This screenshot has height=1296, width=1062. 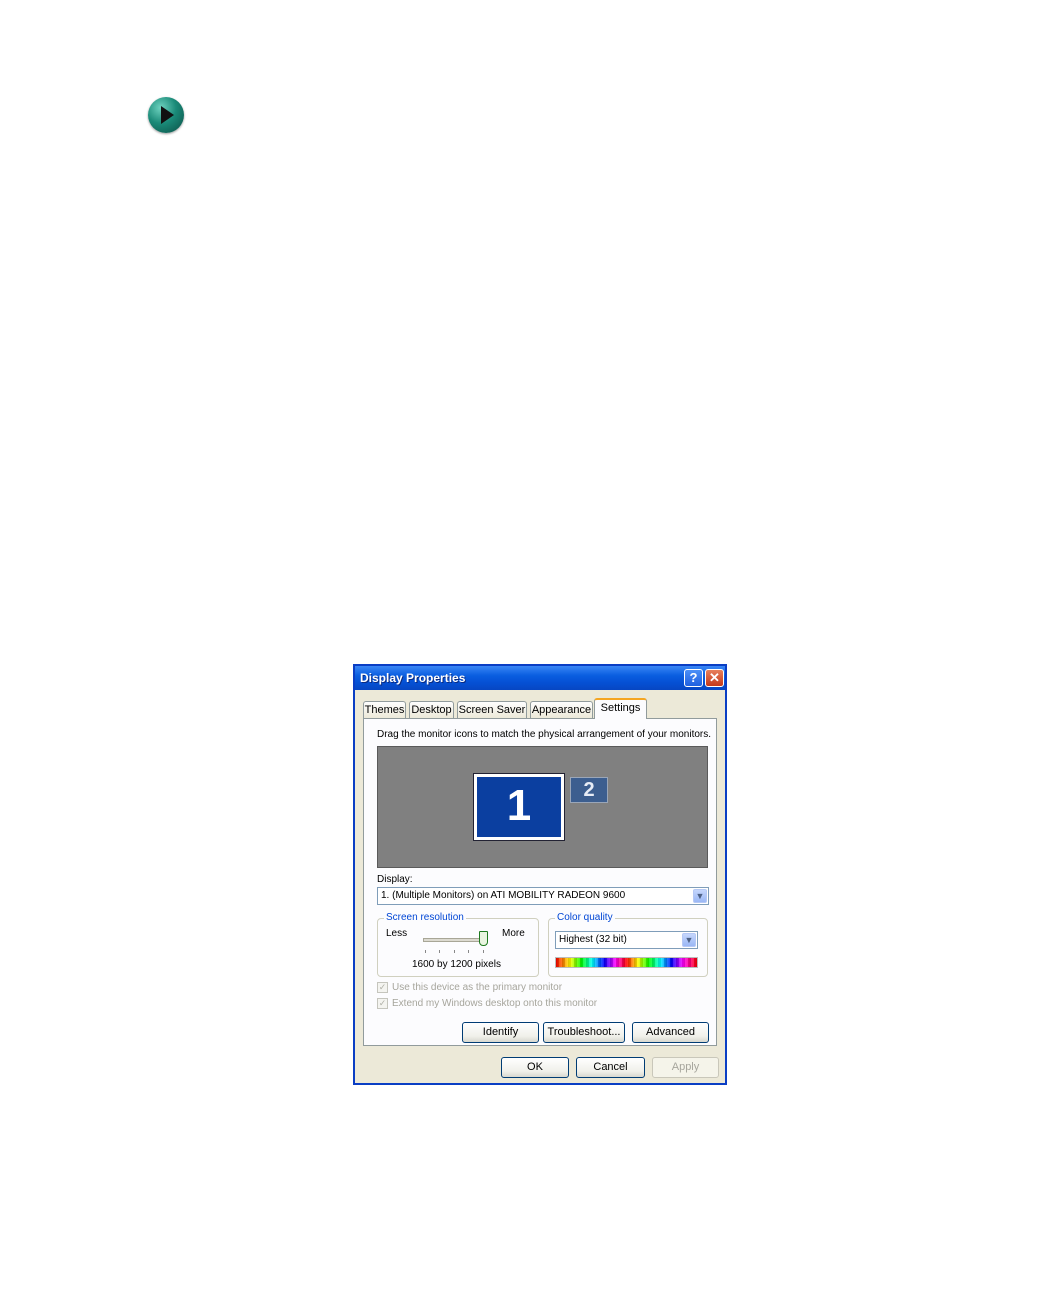 I want to click on resolution-value: 1600 by 1200 pixels, so click(x=456, y=964).